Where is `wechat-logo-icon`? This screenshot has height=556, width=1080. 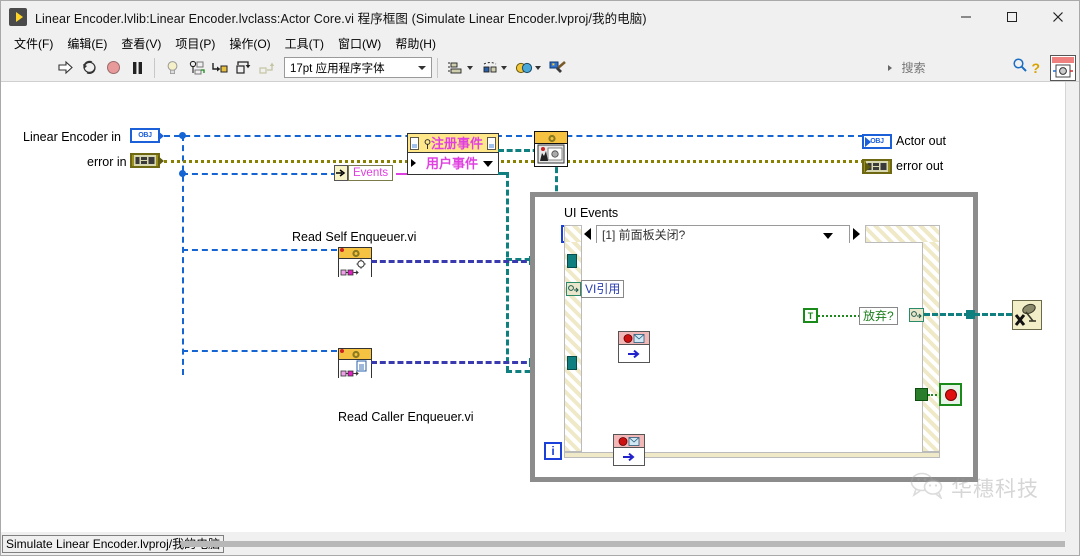
wechat-logo-icon is located at coordinates (927, 487).